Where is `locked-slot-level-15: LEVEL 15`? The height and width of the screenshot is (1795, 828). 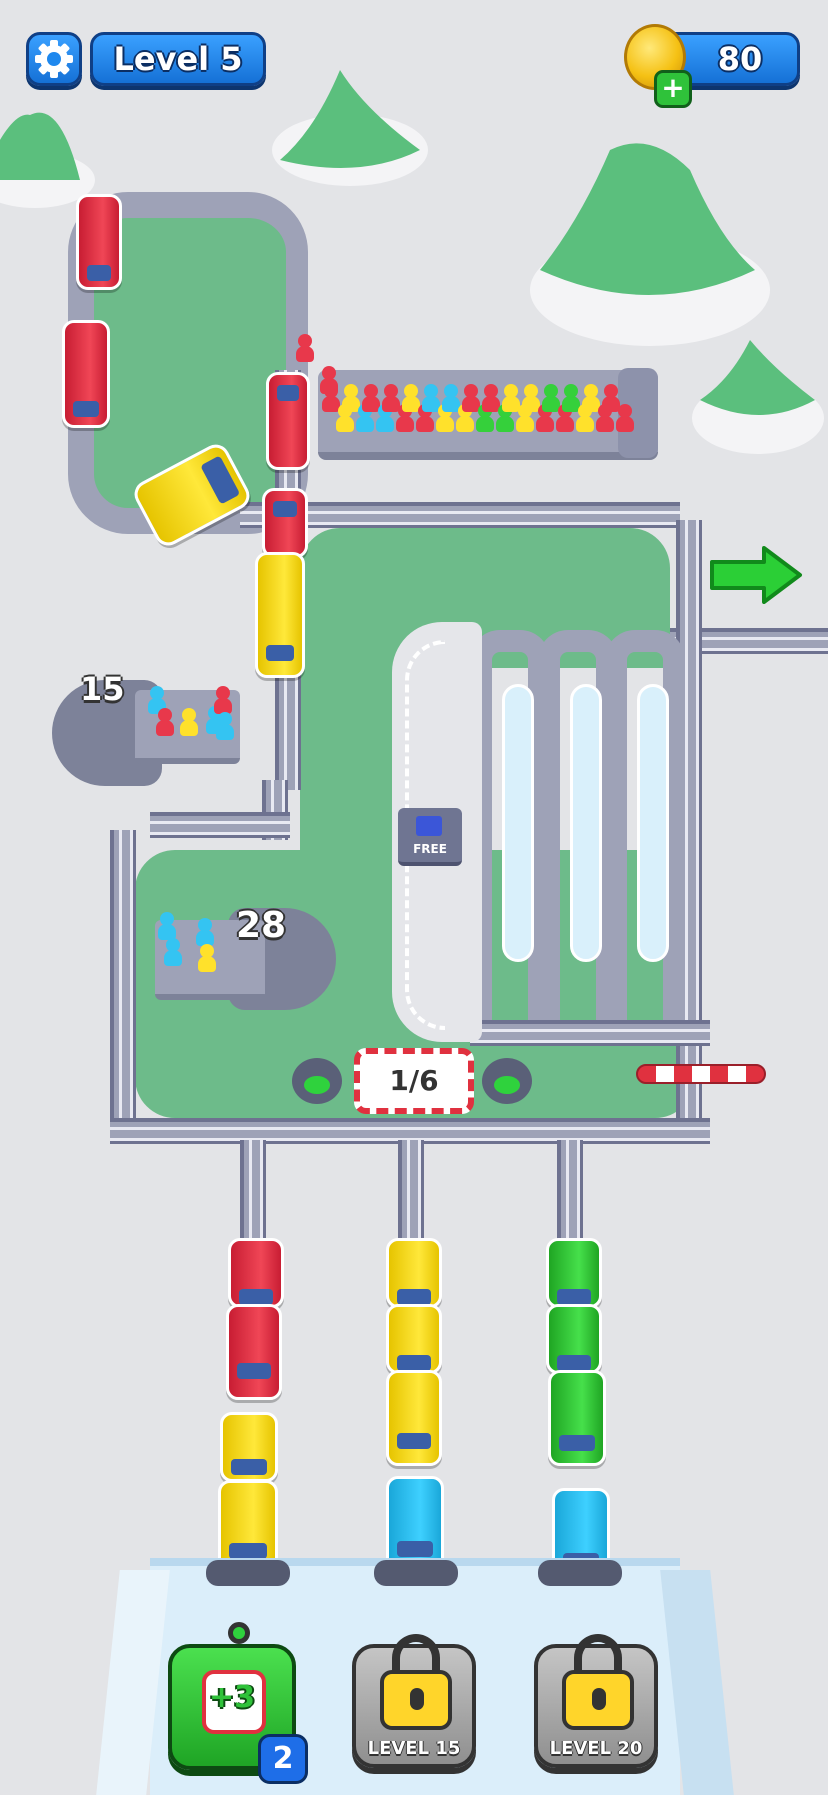 locked-slot-level-15: LEVEL 15 is located at coordinates (414, 1701).